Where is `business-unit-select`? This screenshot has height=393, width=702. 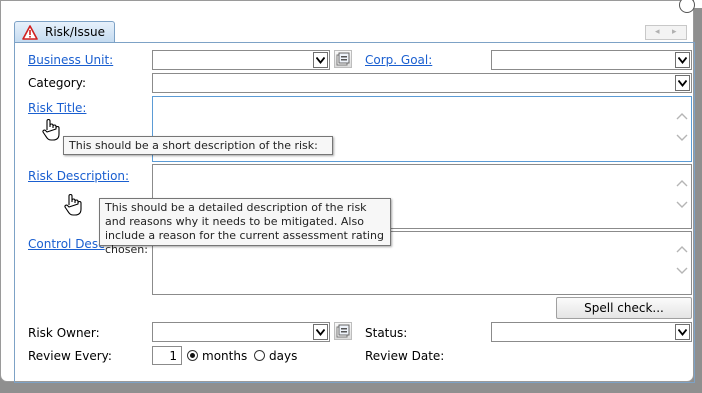 business-unit-select is located at coordinates (241, 60).